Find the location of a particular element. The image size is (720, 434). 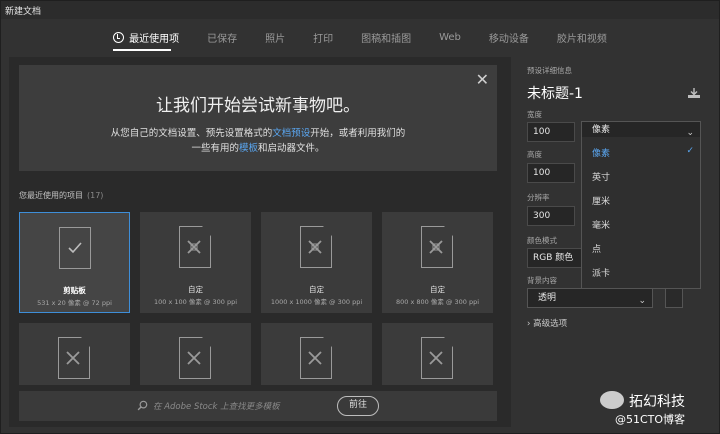

stock-search-bar: 在 Adobe Stock 上查找更多模板 前往 is located at coordinates (258, 406).